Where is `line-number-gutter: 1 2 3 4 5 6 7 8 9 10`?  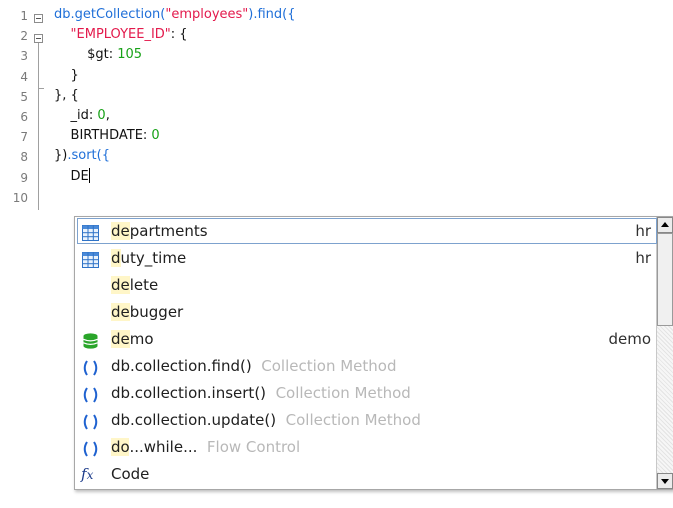
line-number-gutter: 1 2 3 4 5 6 7 8 9 10 is located at coordinates (30, 254).